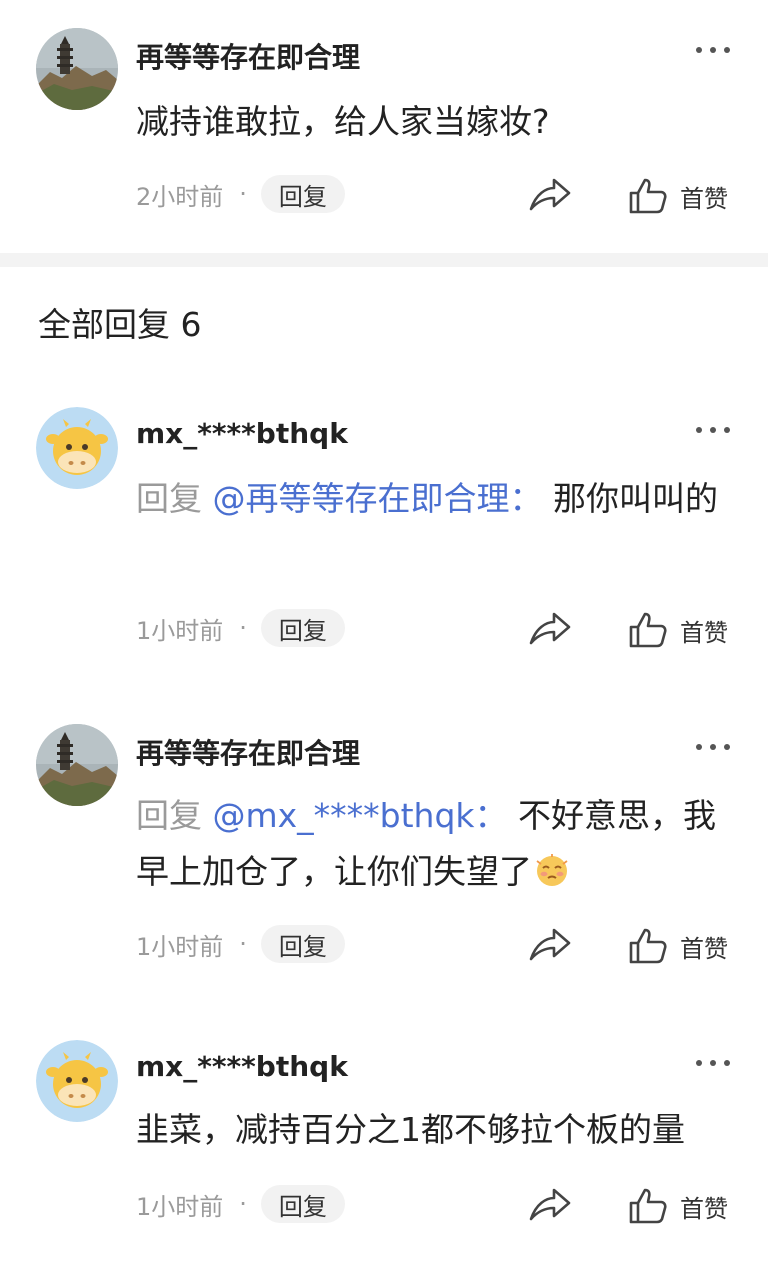  I want to click on comment-text: 韭菜，减持百分之1都不够拉个板的量, so click(436, 1130).